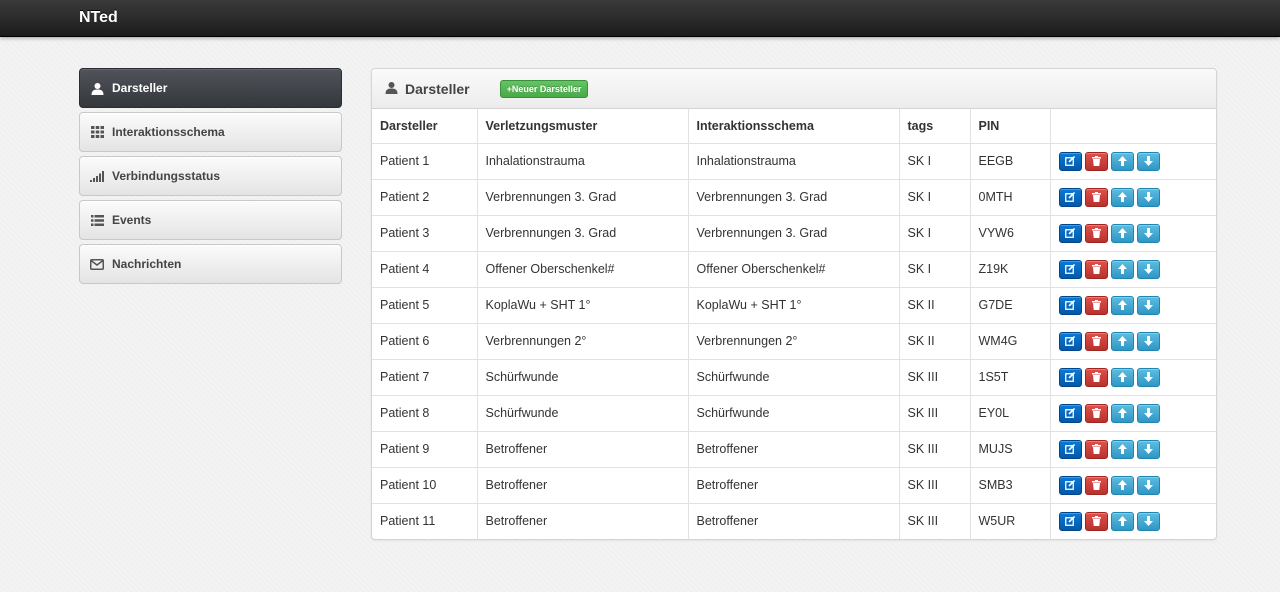 This screenshot has height=592, width=1280. Describe the element at coordinates (935, 341) in the screenshot. I see `tags-cell: SK II` at that location.